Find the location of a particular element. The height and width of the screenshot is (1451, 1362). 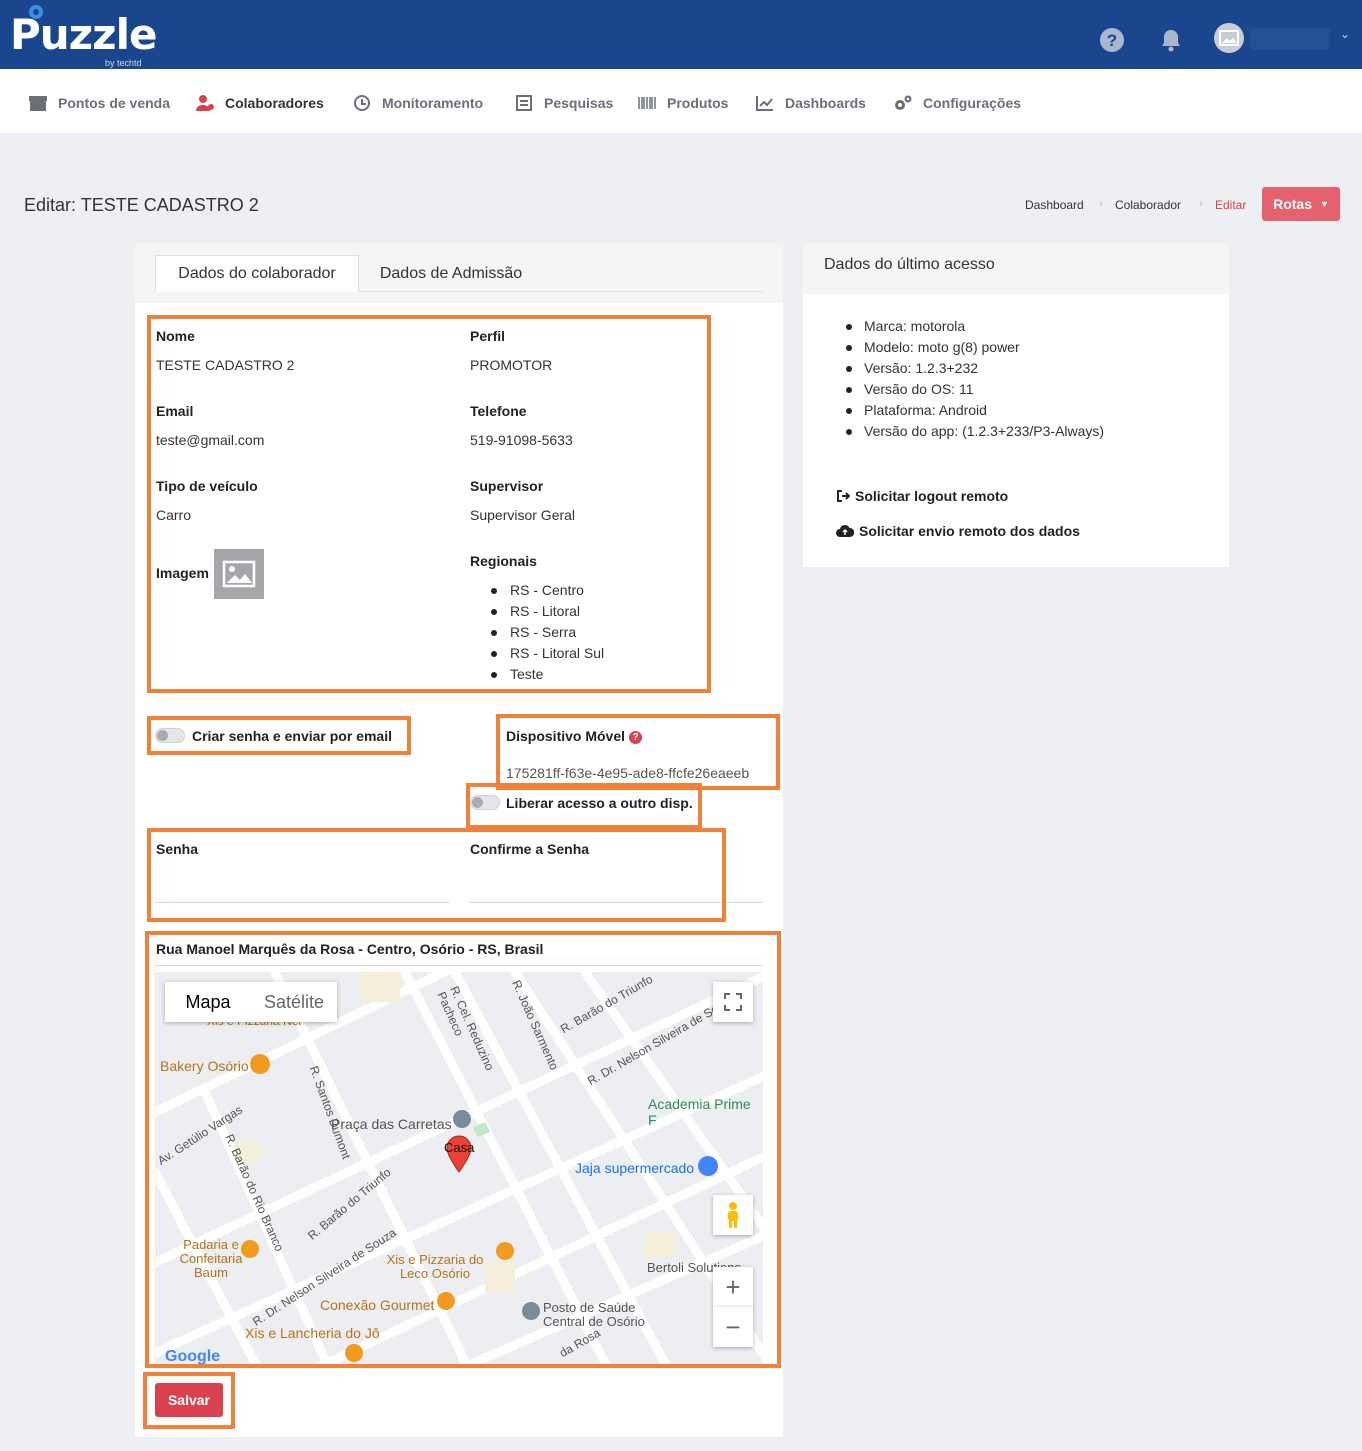

nav-label: Produtos is located at coordinates (698, 103).